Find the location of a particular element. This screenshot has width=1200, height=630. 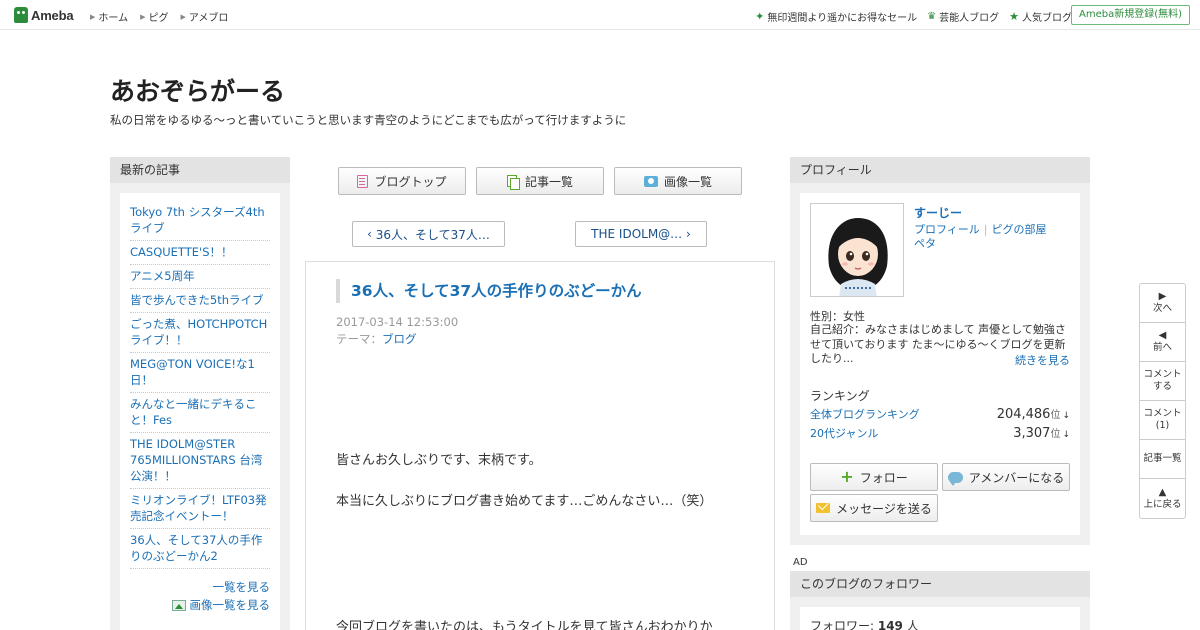

side-article-list-button: 記事一覧 is located at coordinates (1162, 459).